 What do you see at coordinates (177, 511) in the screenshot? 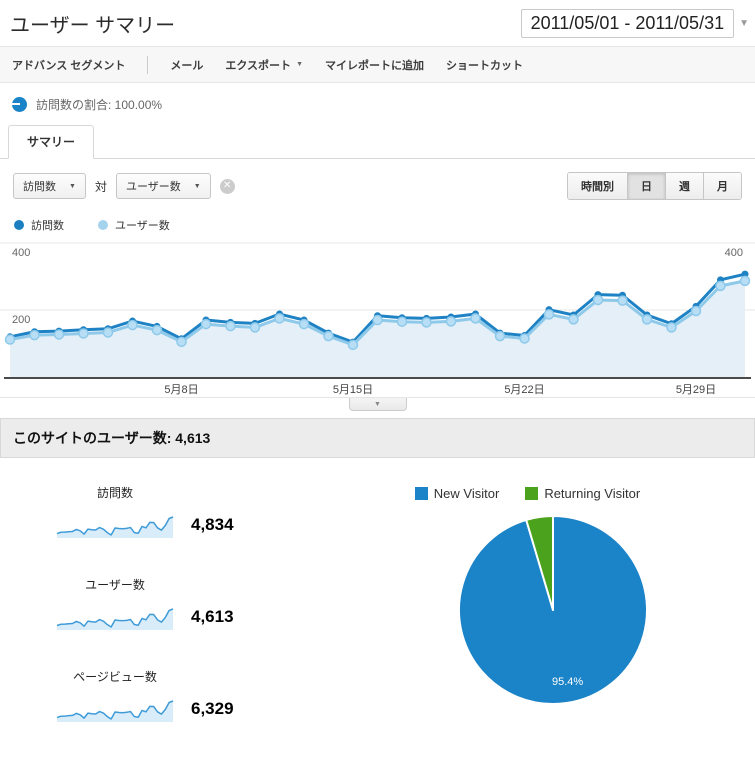
I see `metric-visits: 訪問数 4,834` at bounding box center [177, 511].